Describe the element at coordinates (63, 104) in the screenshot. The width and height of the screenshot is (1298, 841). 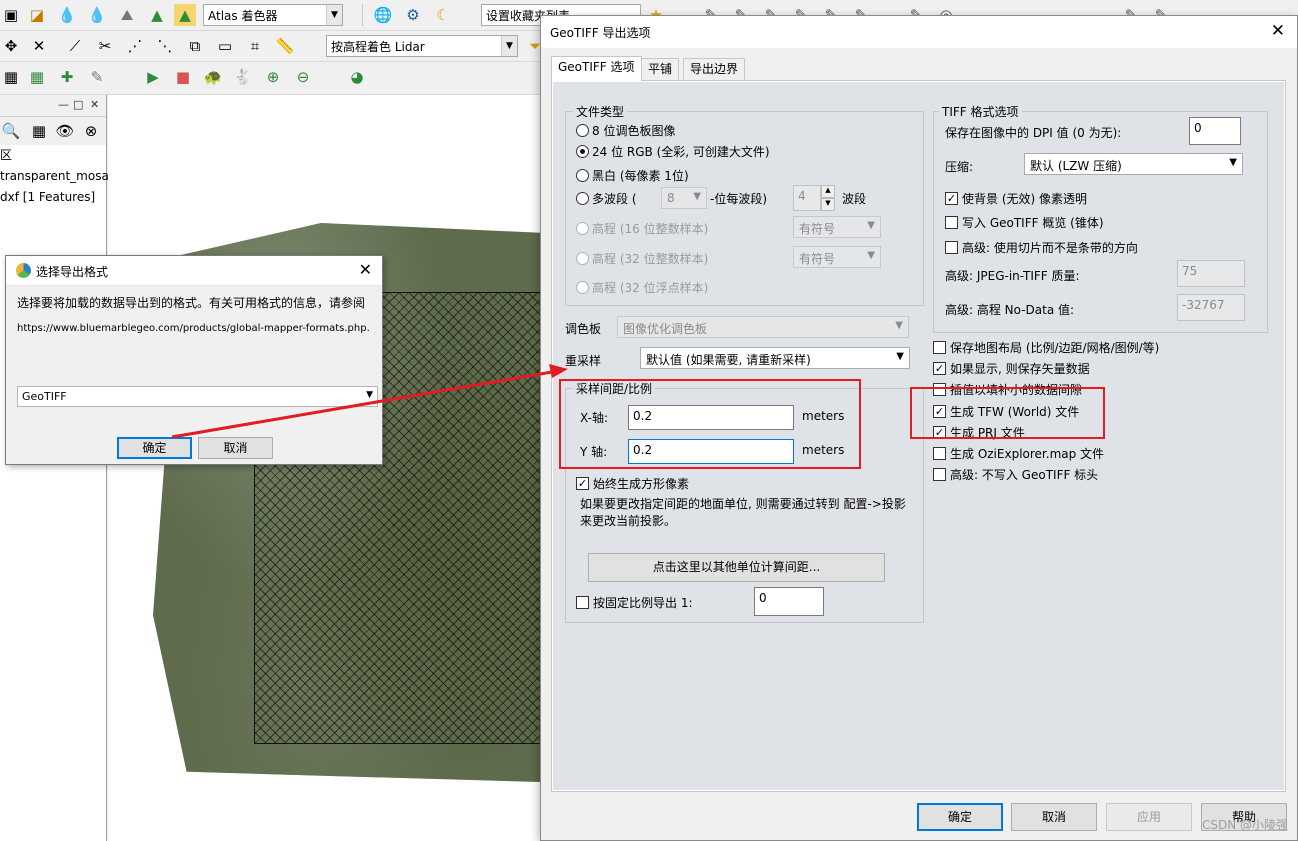
I see `minimize-icon: —` at that location.